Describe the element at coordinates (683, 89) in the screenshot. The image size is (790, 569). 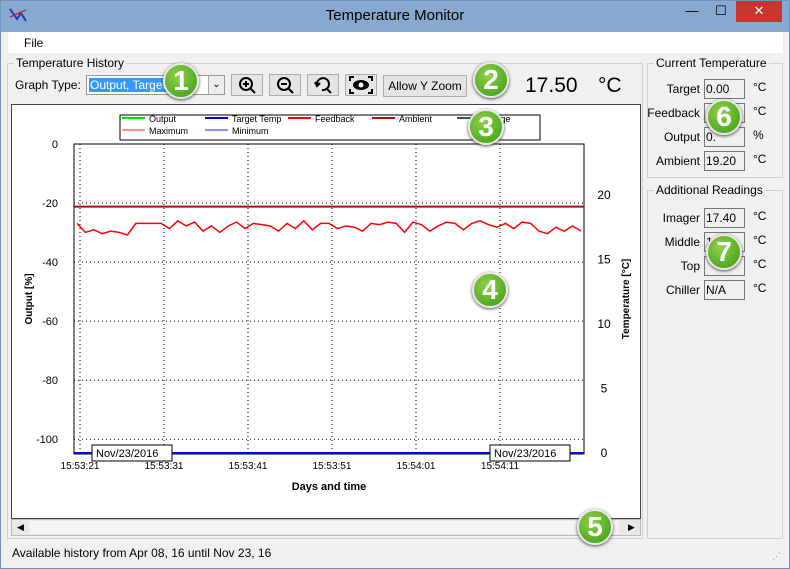
I see `reading-label: Target` at that location.